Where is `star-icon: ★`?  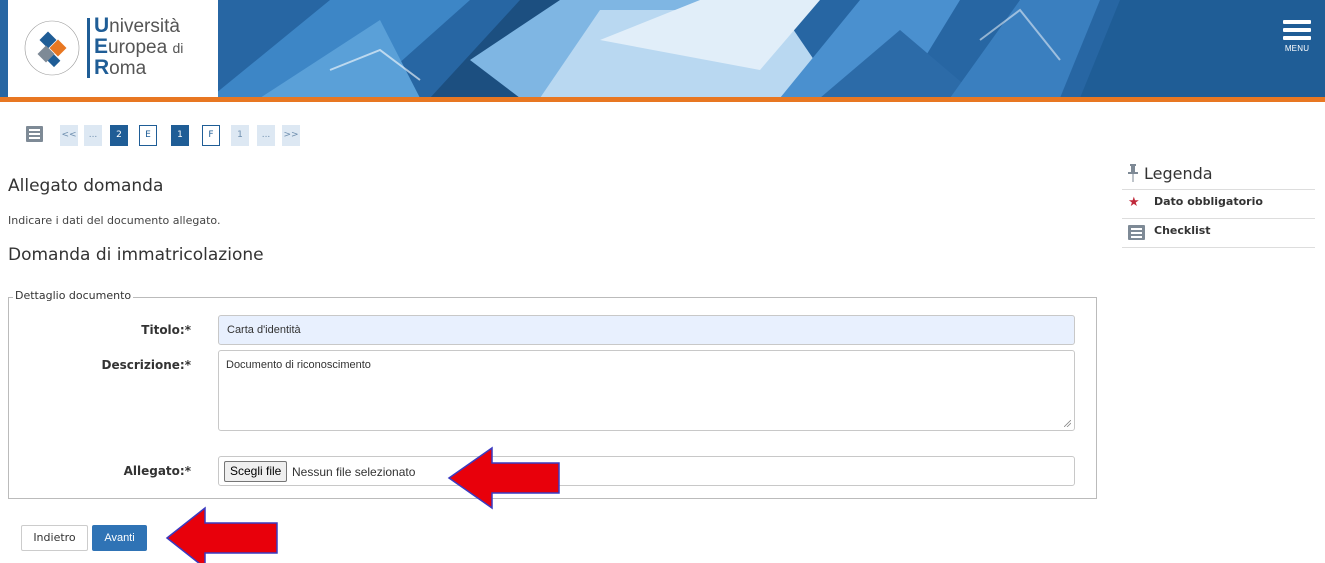
star-icon: ★ is located at coordinates (1134, 202).